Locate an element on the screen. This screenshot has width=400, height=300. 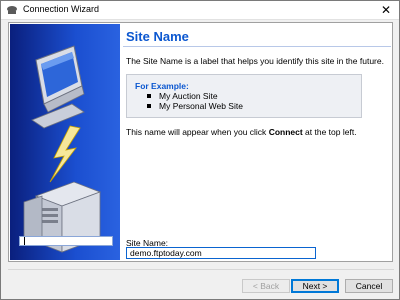
example-item: My Personal Web Site is located at coordinates (194, 106).